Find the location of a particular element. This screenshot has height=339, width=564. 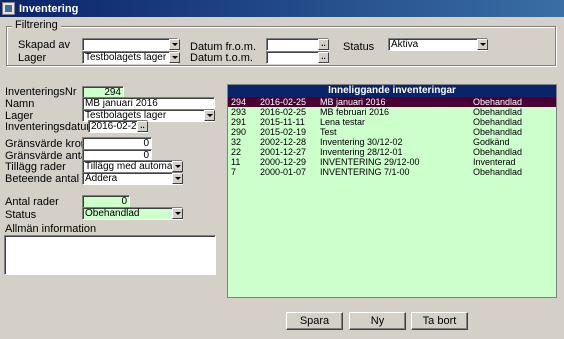

filter-status-dropdown-button is located at coordinates (482, 44).